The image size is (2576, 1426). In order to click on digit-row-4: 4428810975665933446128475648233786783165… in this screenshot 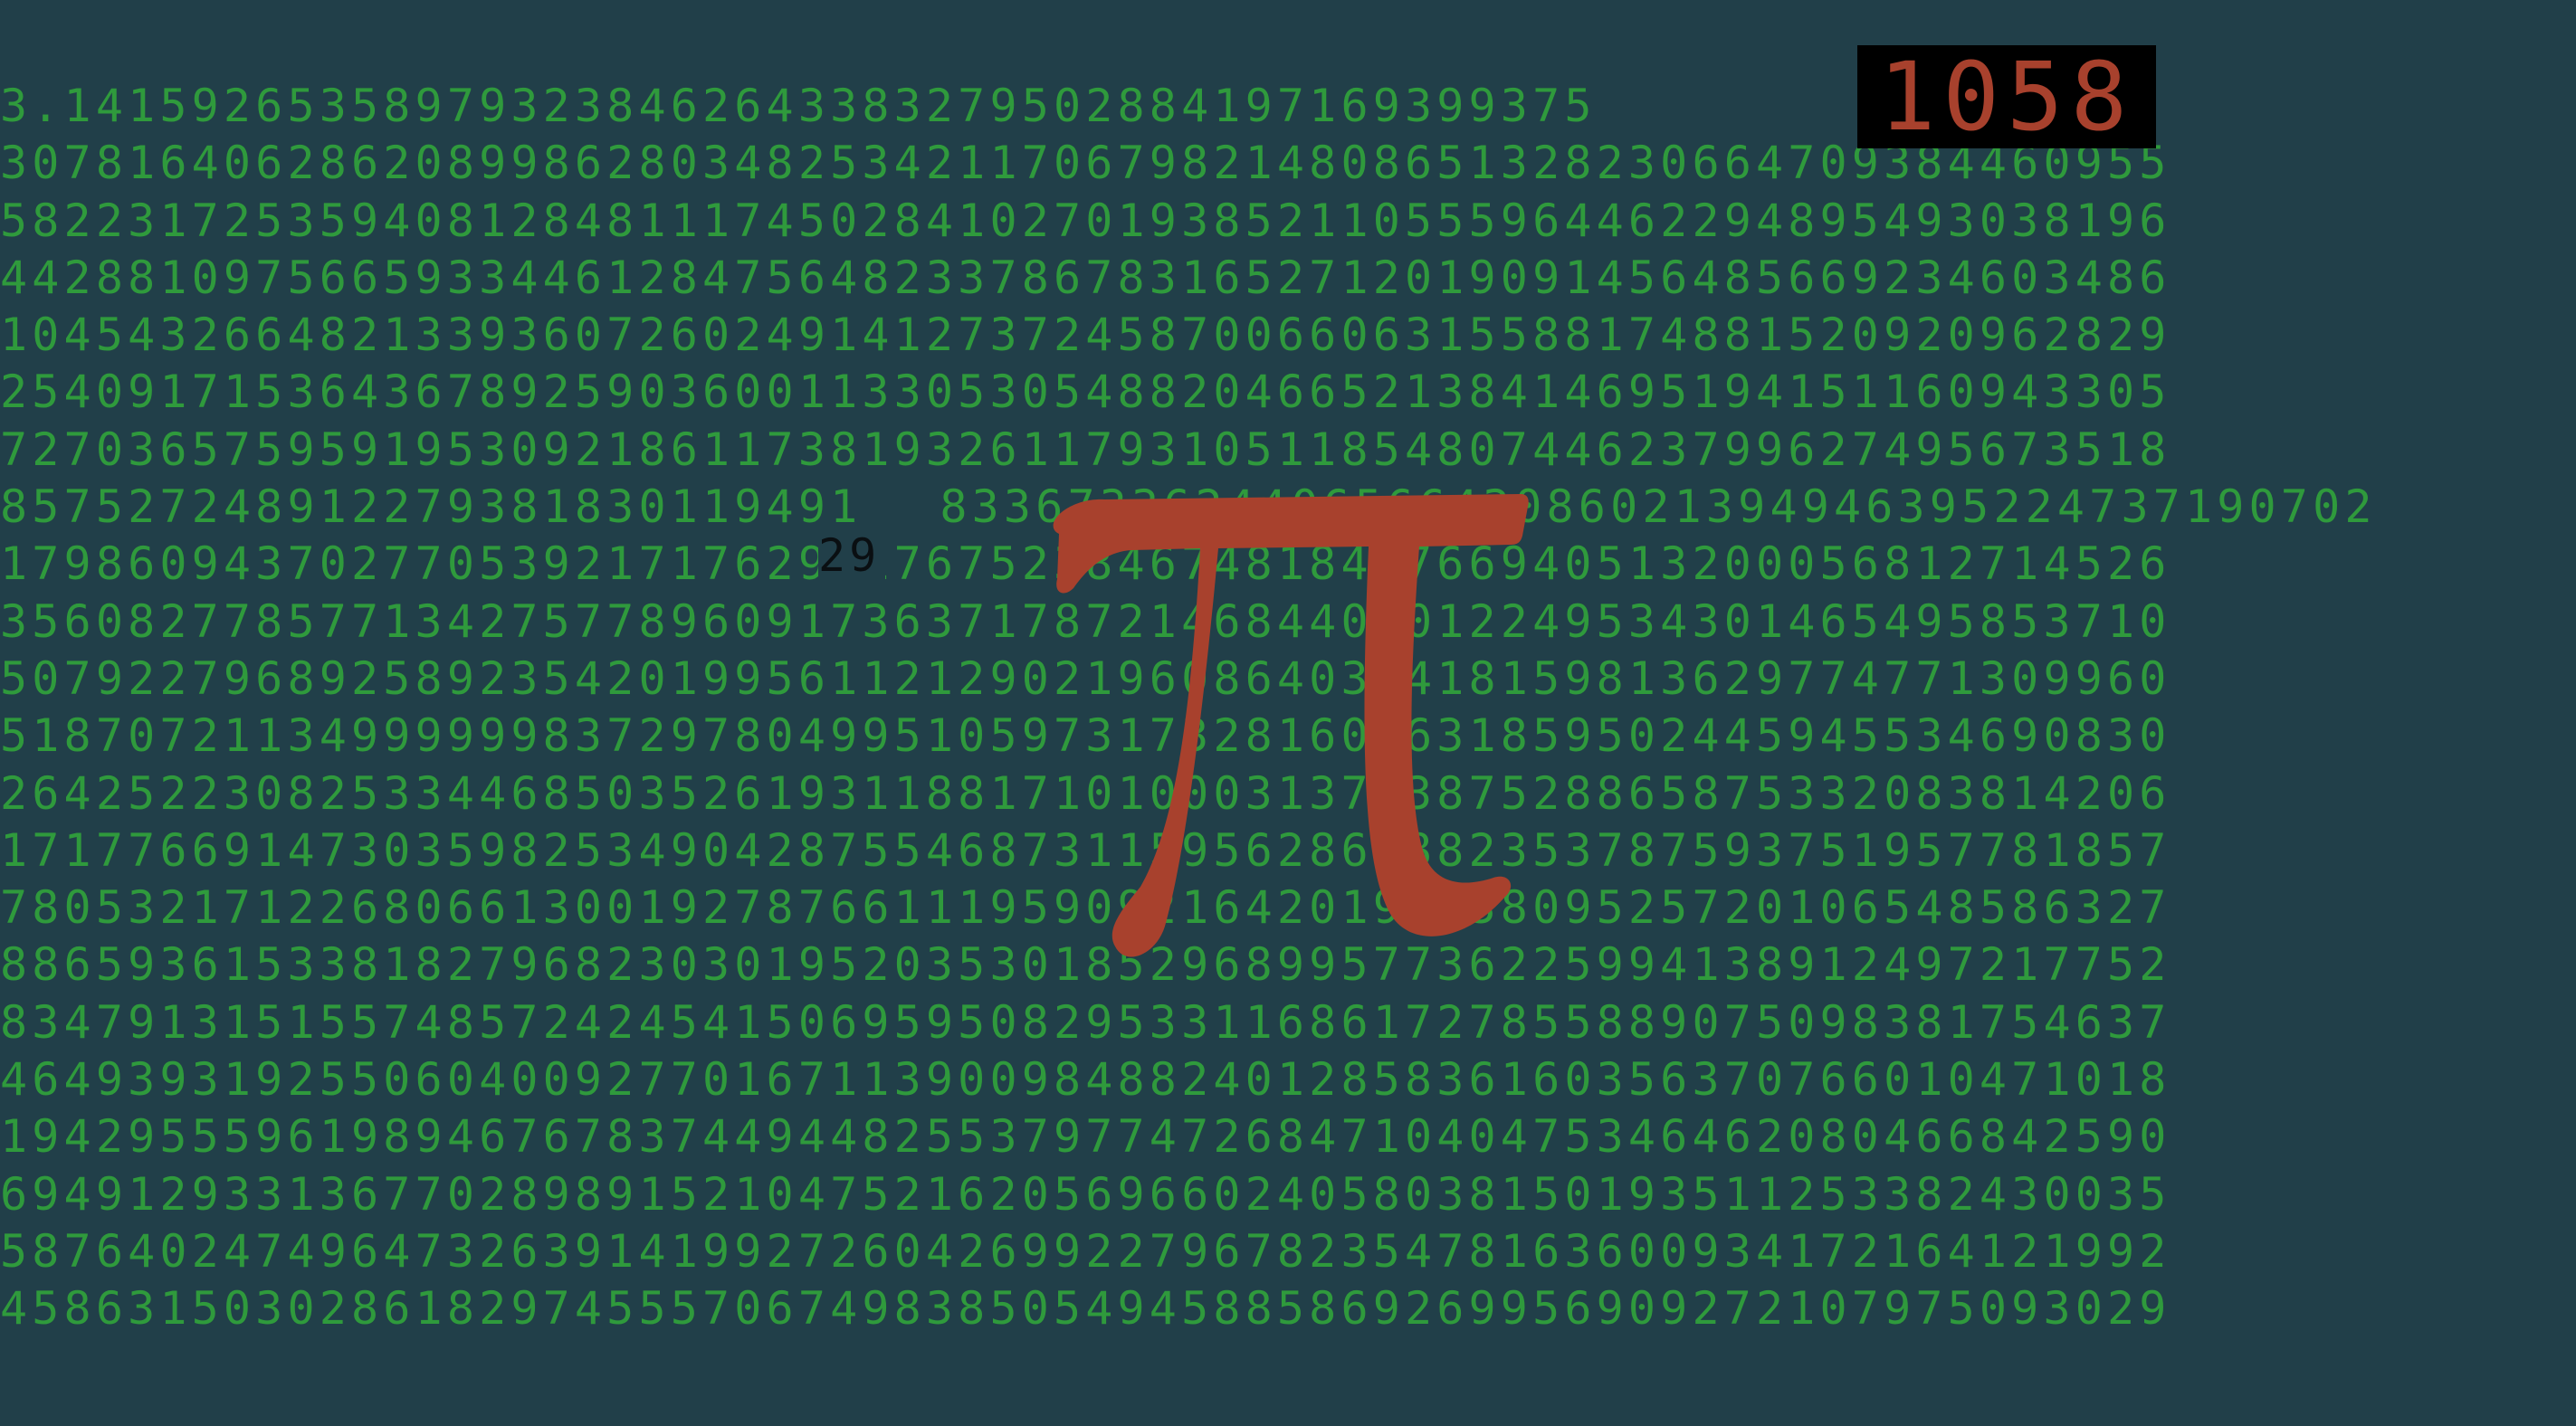, I will do `click(1085, 277)`.